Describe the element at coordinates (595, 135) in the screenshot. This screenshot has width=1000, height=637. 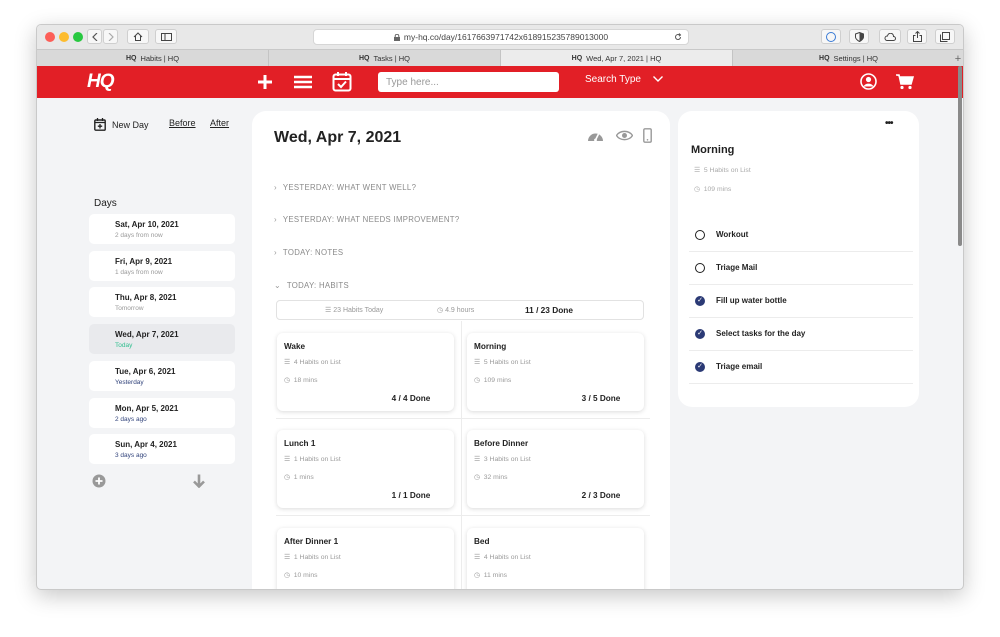
I see `dashboard-icon` at that location.